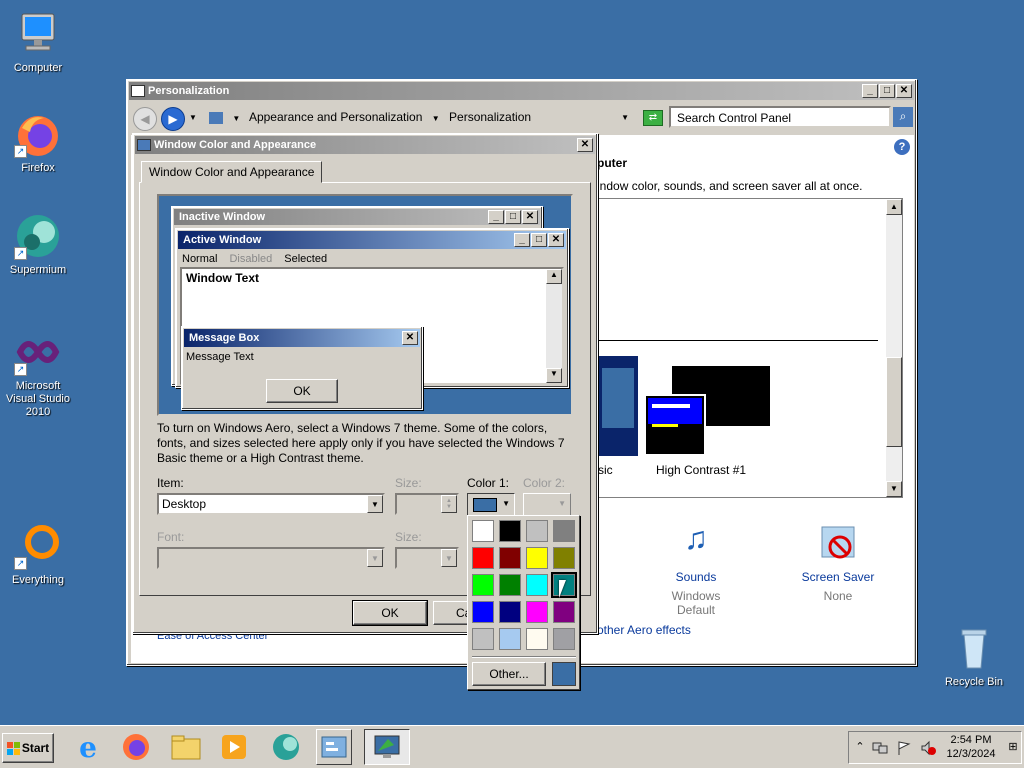  What do you see at coordinates (894, 348) in the screenshot?
I see `themes-scrollbar: ▲ ▼` at bounding box center [894, 348].